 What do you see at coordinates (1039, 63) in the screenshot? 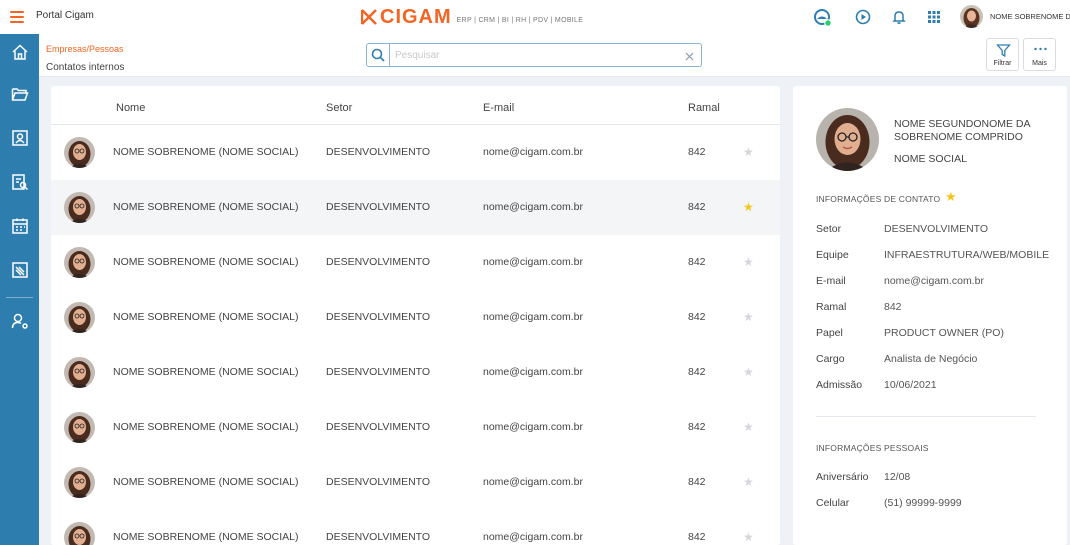
I see `more-label: Mais` at bounding box center [1039, 63].